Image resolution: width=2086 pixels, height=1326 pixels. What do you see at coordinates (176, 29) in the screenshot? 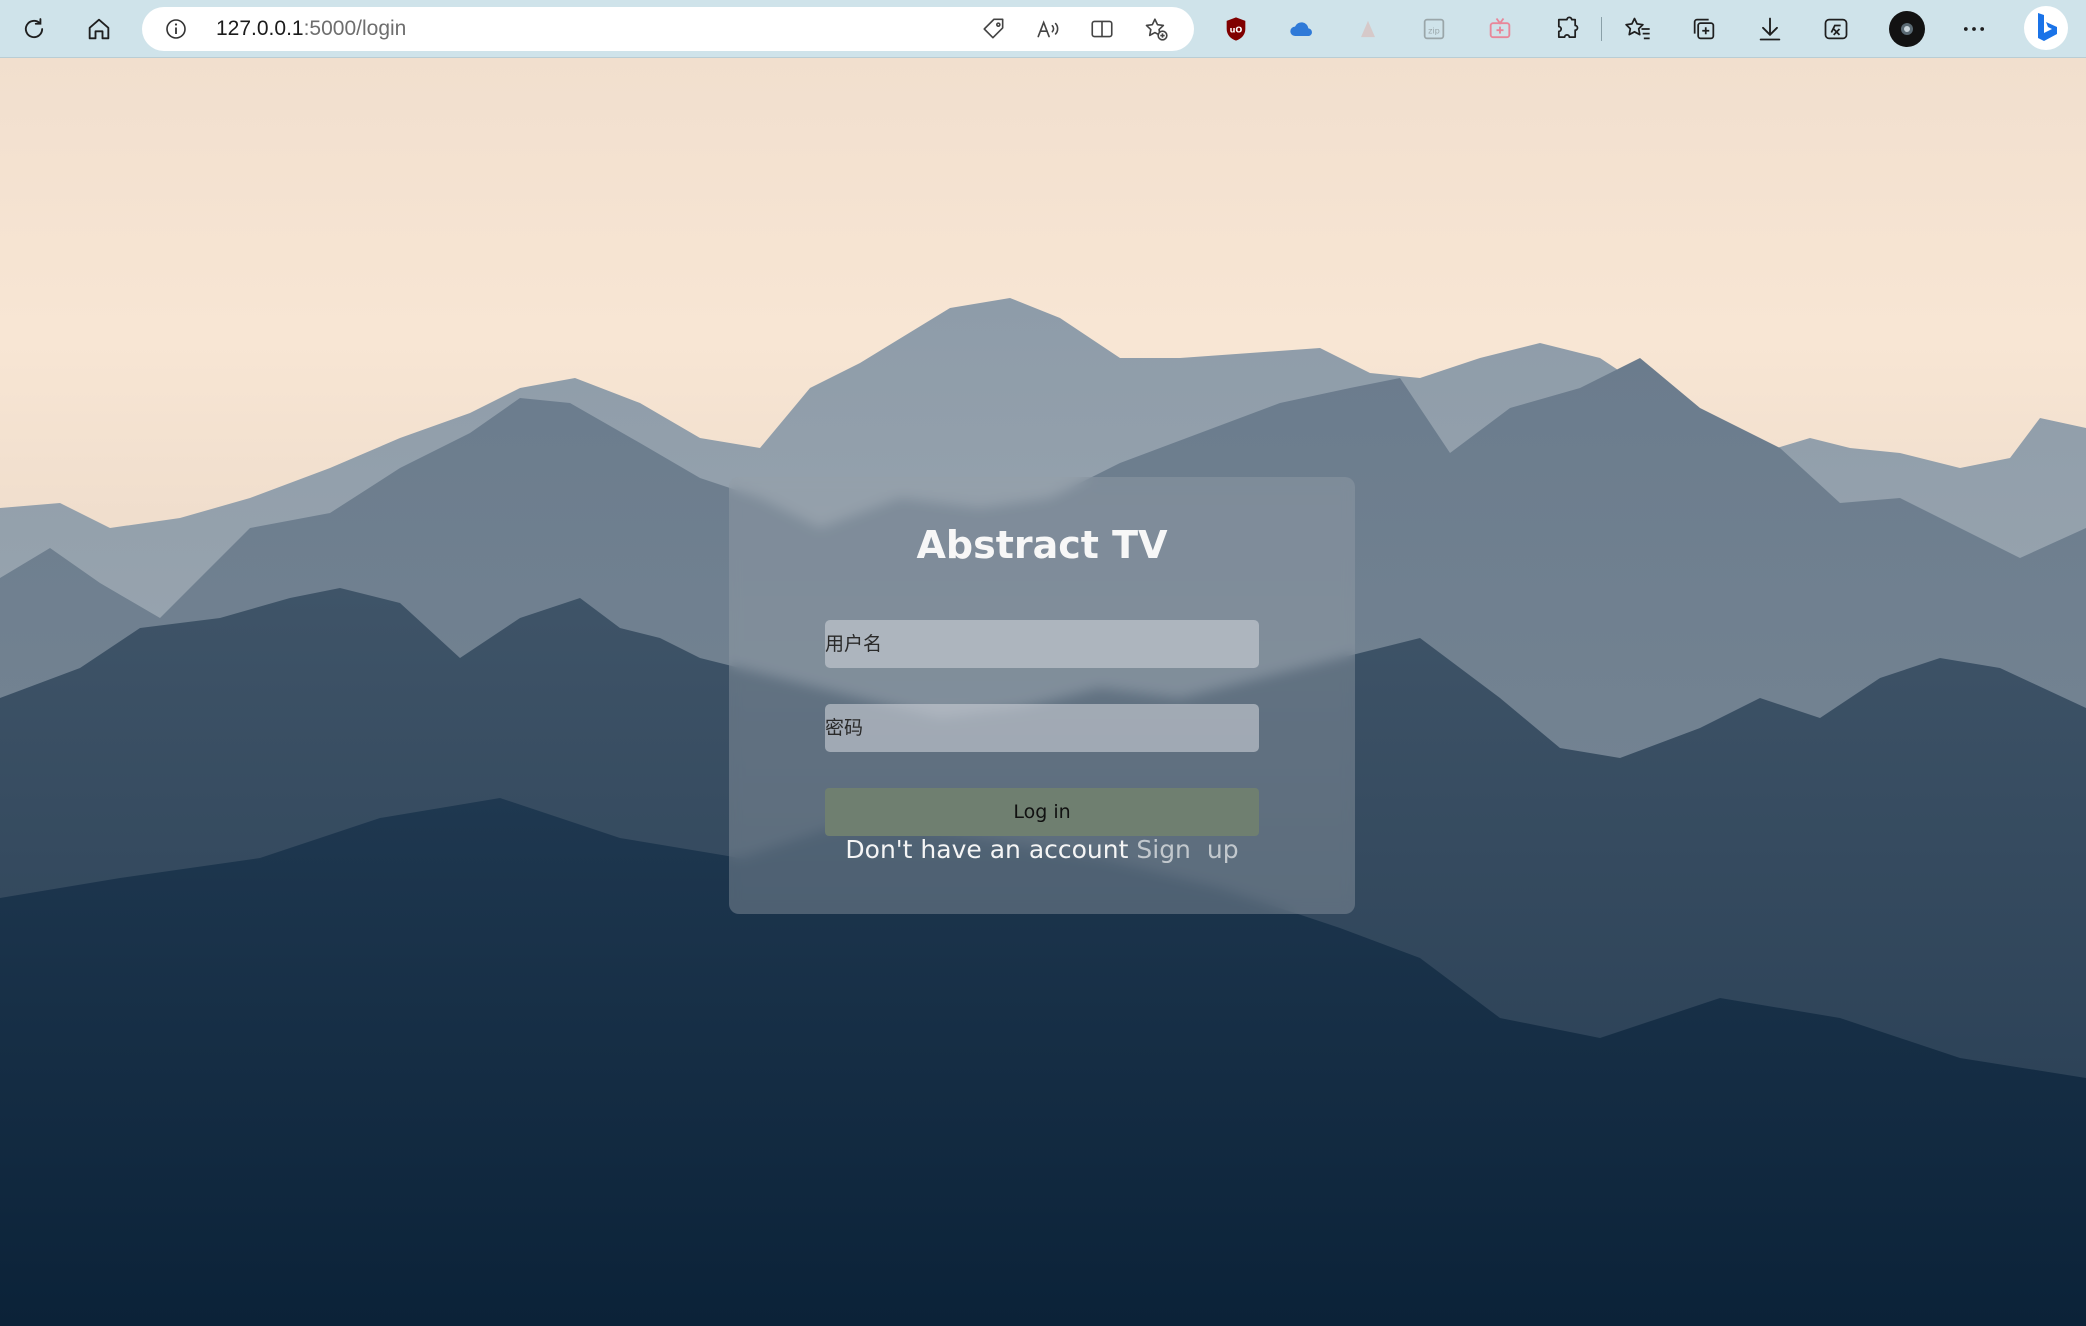
I see `info-icon` at bounding box center [176, 29].